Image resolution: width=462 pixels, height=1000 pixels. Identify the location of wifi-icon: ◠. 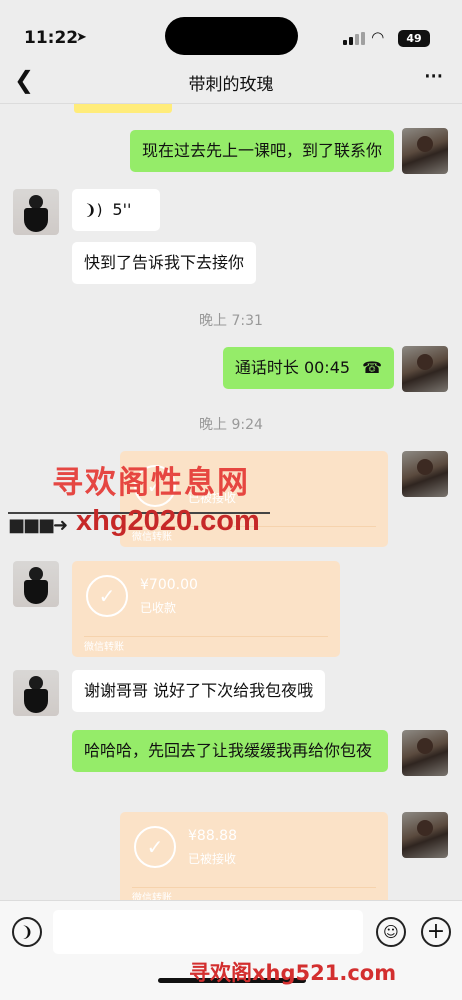
(378, 37).